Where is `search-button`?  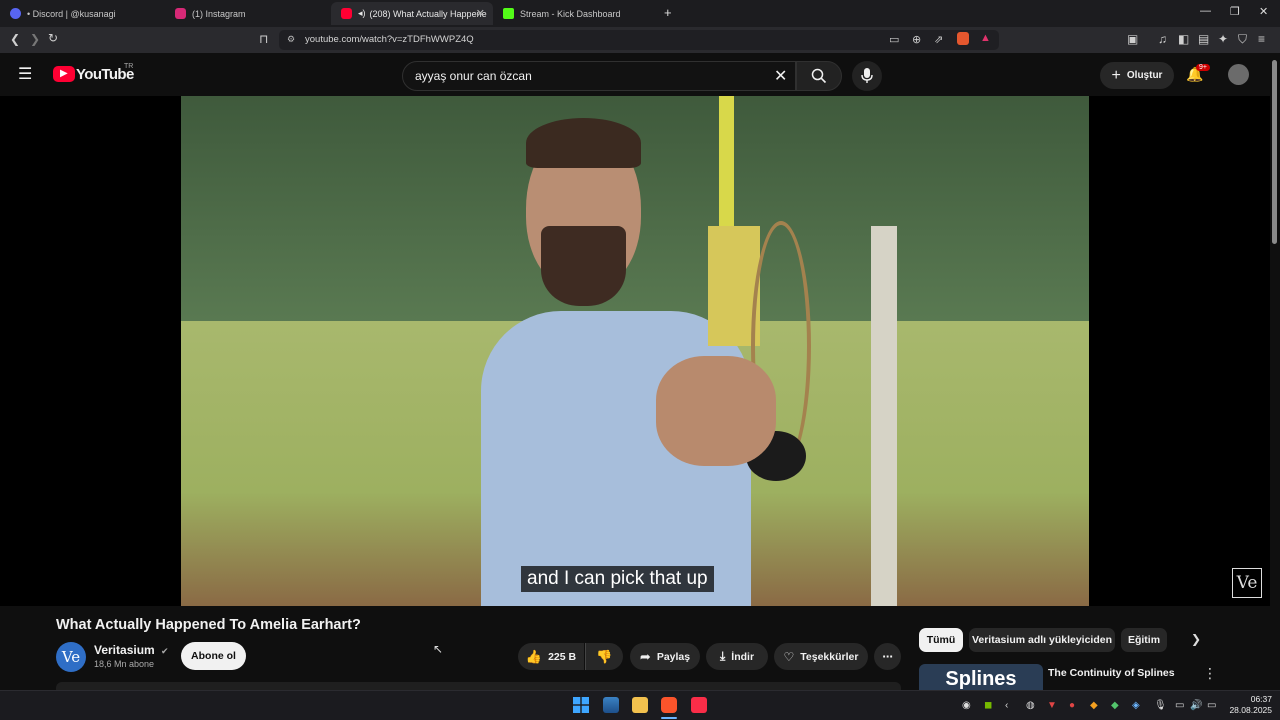
search-button is located at coordinates (819, 76).